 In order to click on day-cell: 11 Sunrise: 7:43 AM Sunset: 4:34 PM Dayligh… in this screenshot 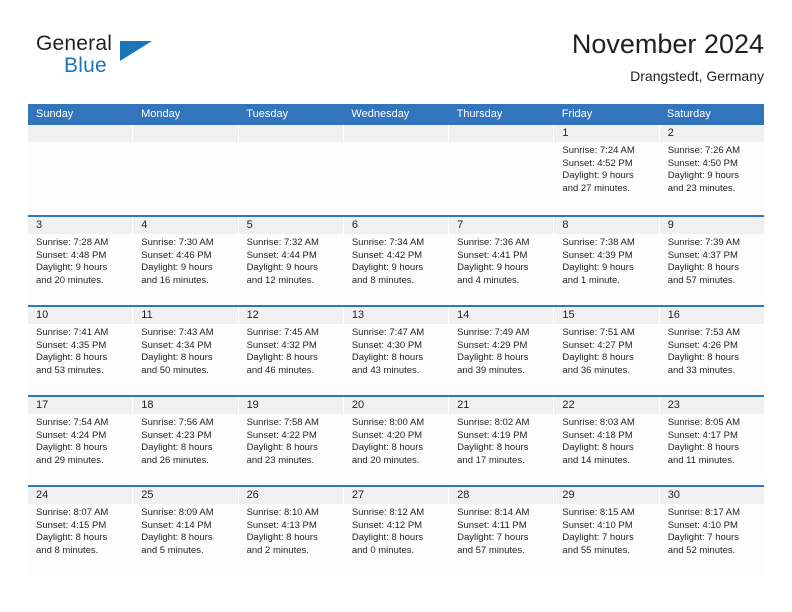, I will do `click(186, 351)`.